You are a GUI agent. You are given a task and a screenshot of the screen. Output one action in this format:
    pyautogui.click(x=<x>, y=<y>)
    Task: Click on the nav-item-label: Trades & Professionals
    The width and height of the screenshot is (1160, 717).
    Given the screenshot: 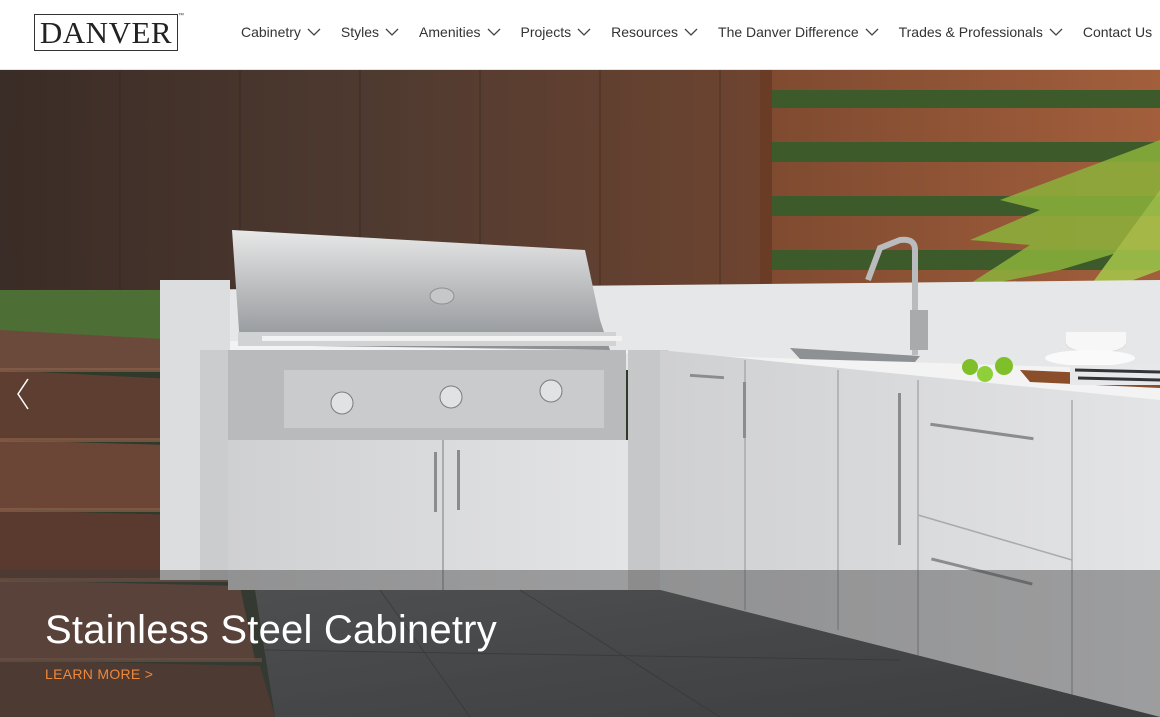 What is the action you would take?
    pyautogui.click(x=970, y=32)
    